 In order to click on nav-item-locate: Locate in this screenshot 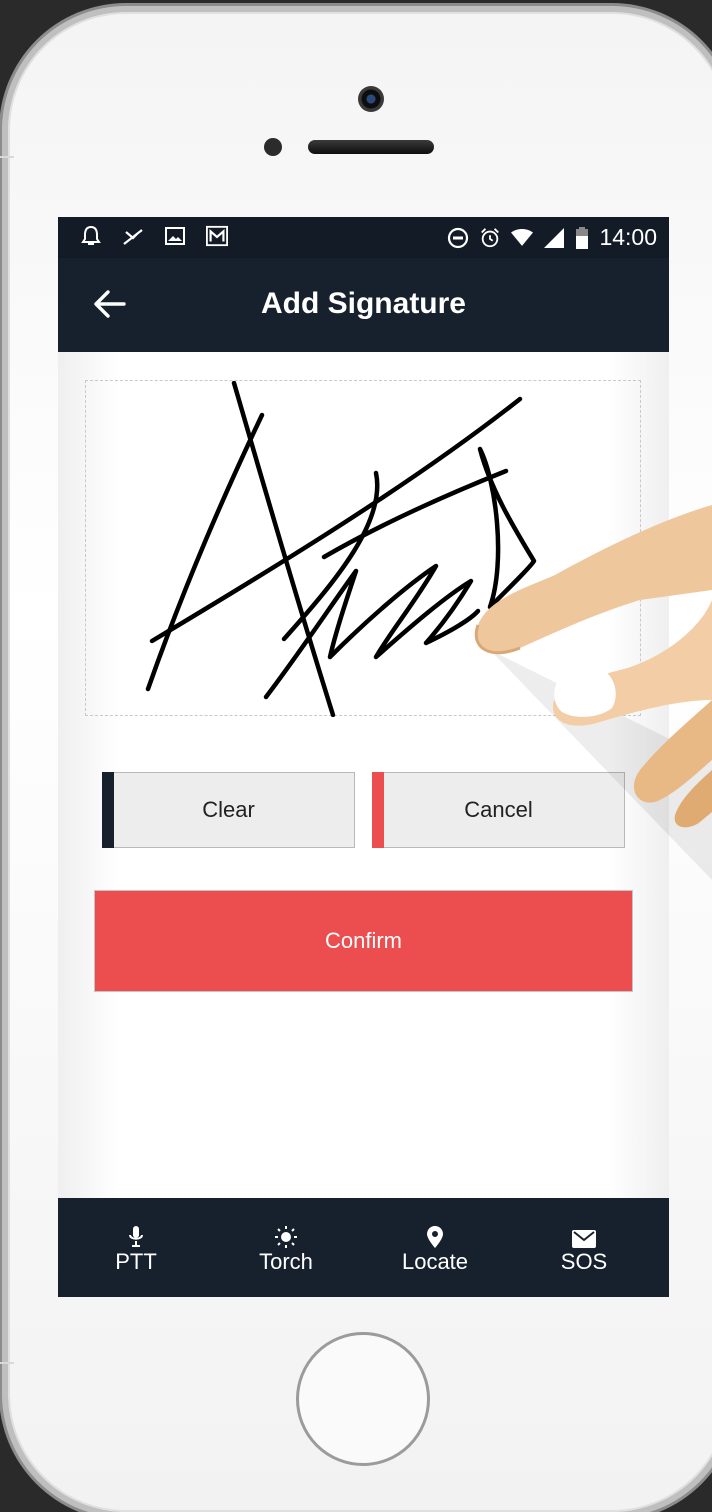, I will do `click(435, 1250)`.